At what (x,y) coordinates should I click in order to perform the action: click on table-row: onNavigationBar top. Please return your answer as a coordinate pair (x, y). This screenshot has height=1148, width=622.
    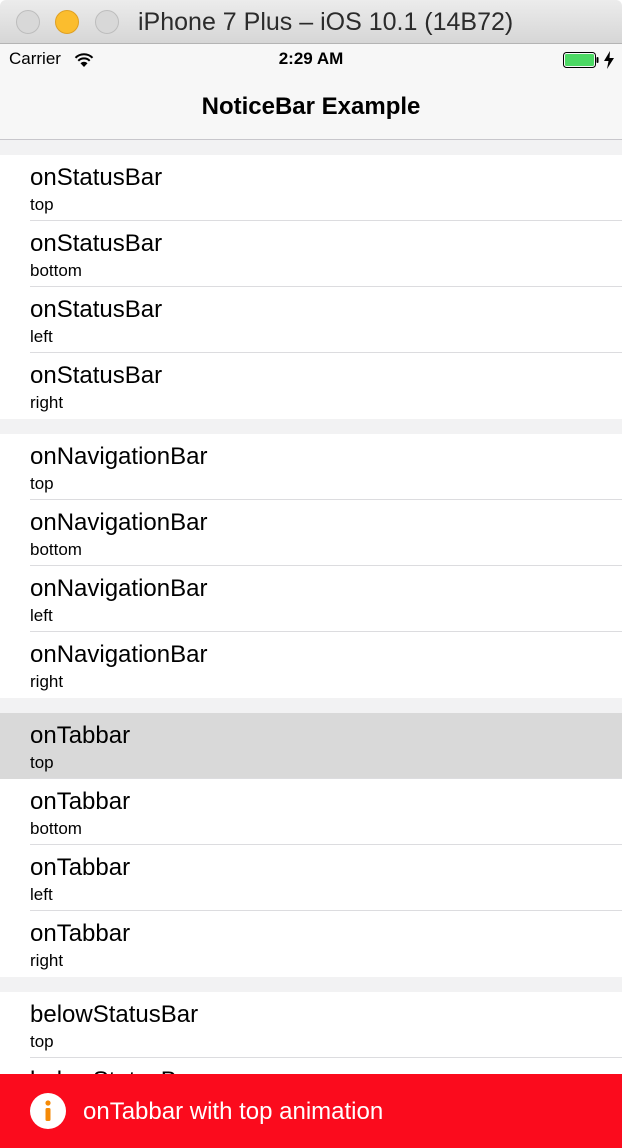
    Looking at the image, I should click on (311, 467).